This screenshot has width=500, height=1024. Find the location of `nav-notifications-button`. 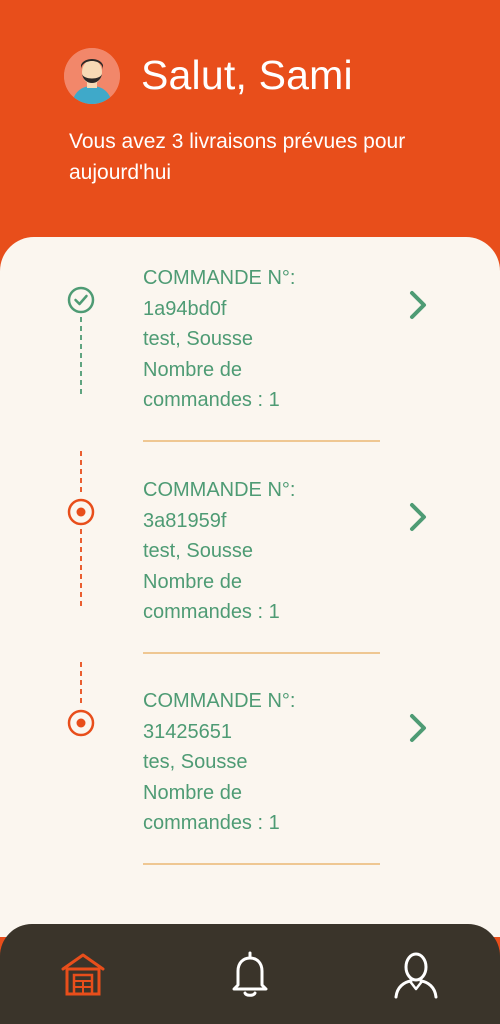

nav-notifications-button is located at coordinates (250, 974).